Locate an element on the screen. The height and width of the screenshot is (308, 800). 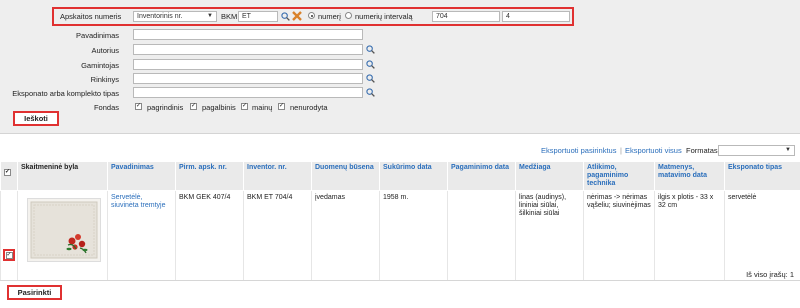
fund-exchange-label: mainų is located at coordinates (262, 107).